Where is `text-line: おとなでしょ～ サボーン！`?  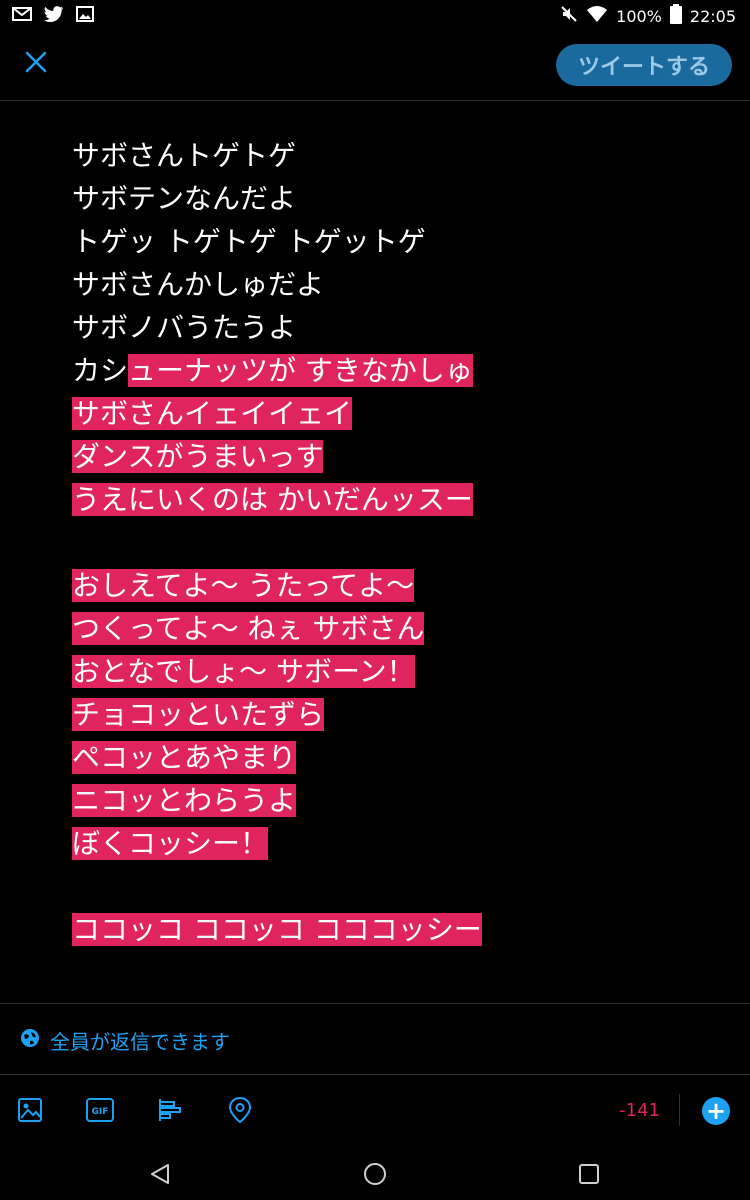
text-line: おとなでしょ～ サボーン！ is located at coordinates (382, 671).